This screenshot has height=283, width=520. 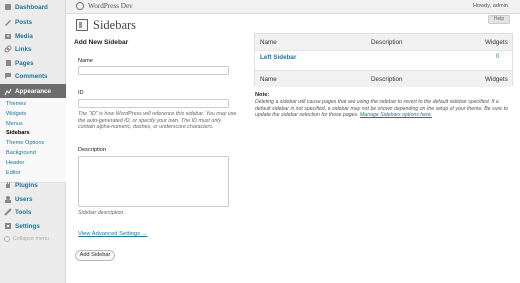 I want to click on menu-appearance: Appearance, so click(x=33, y=91).